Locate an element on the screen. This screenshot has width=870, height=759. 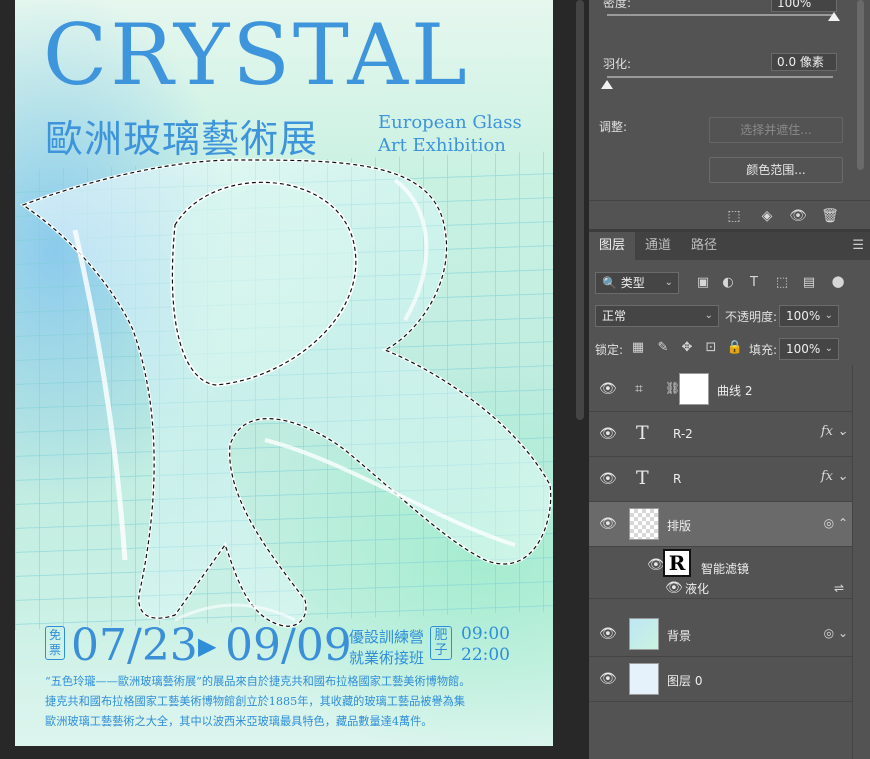
layer-row-r: 👁 T R fx ⌄ is located at coordinates (720, 479).